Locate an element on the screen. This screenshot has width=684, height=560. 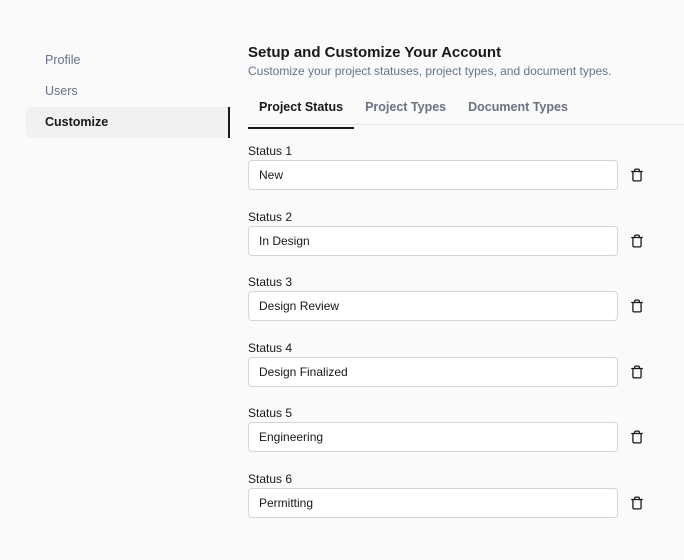
tab-project-status: Project Status is located at coordinates (301, 111).